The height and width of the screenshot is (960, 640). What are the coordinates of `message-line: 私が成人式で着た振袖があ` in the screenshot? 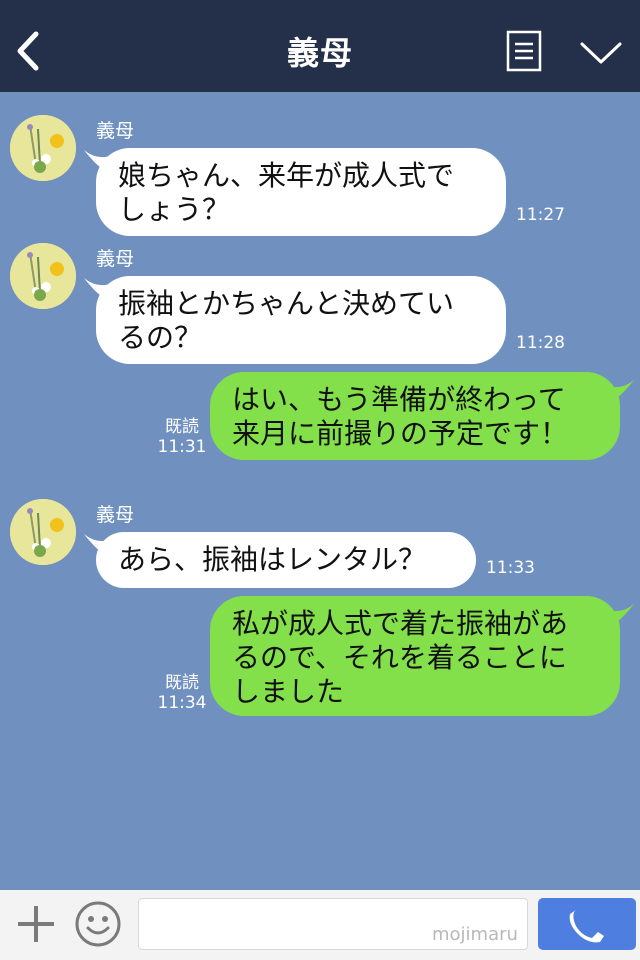 It's located at (400, 623).